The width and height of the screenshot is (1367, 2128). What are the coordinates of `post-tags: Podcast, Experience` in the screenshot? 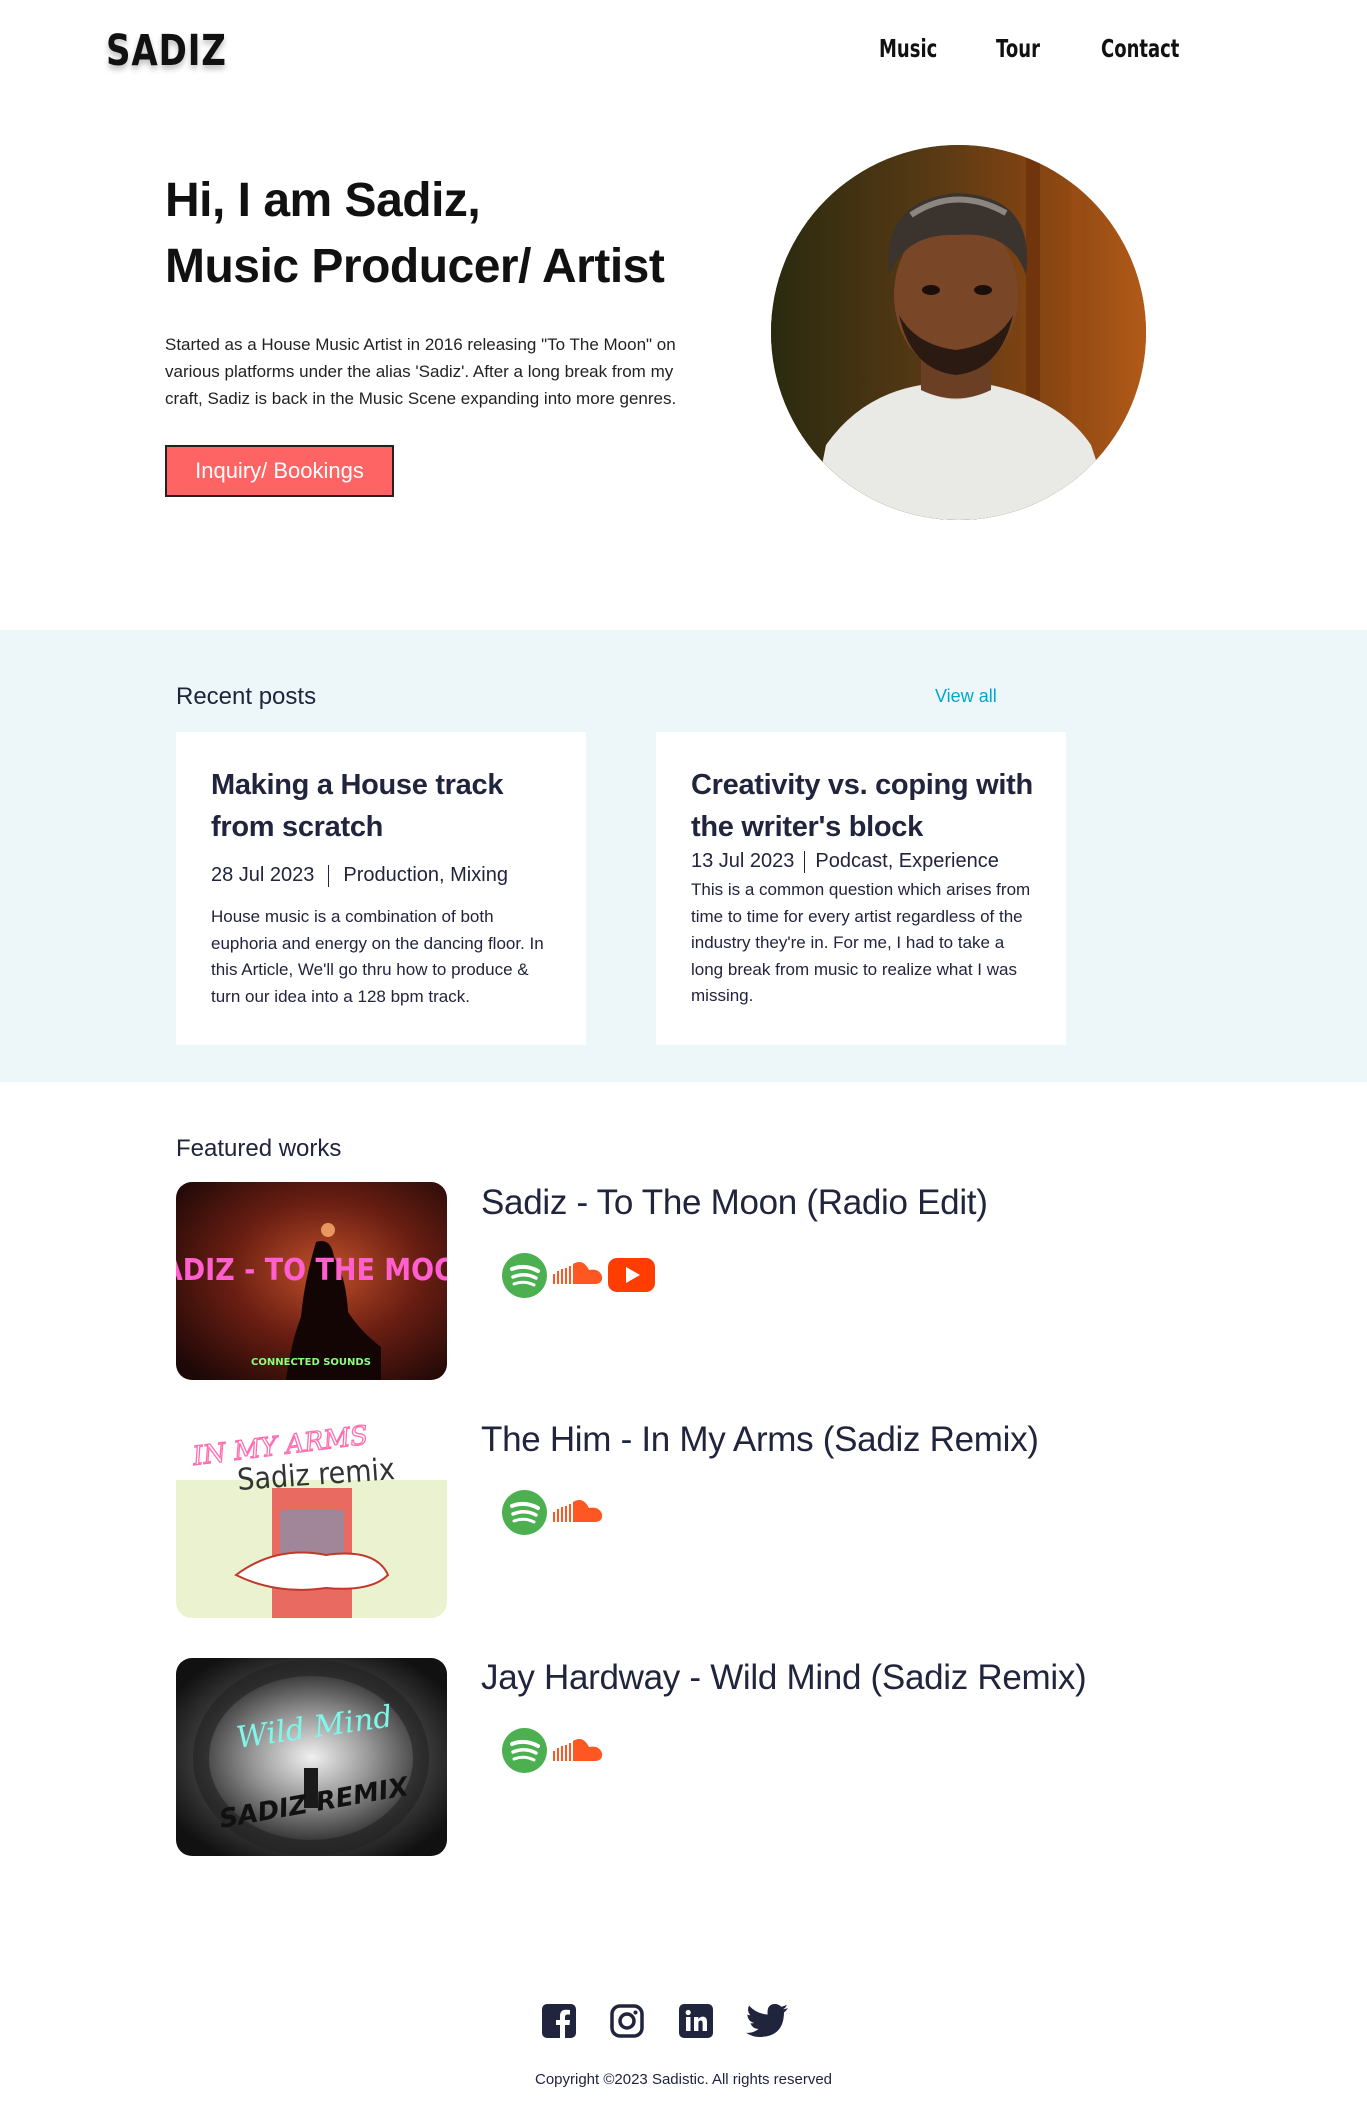 It's located at (907, 861).